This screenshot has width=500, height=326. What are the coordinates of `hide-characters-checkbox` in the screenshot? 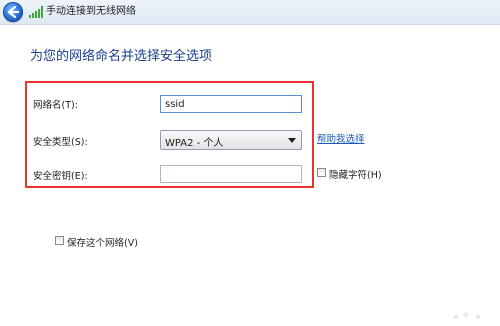 It's located at (321, 172).